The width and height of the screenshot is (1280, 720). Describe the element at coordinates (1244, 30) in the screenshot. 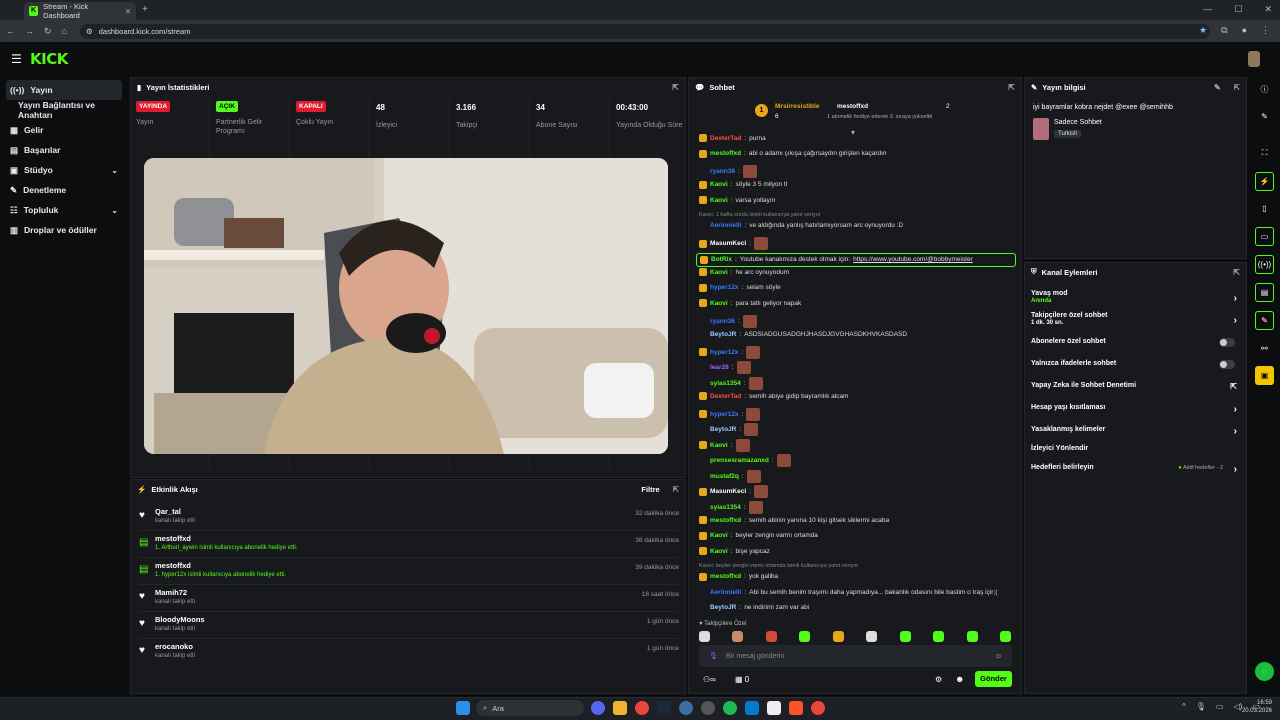

I see `profile-icon: ●` at that location.